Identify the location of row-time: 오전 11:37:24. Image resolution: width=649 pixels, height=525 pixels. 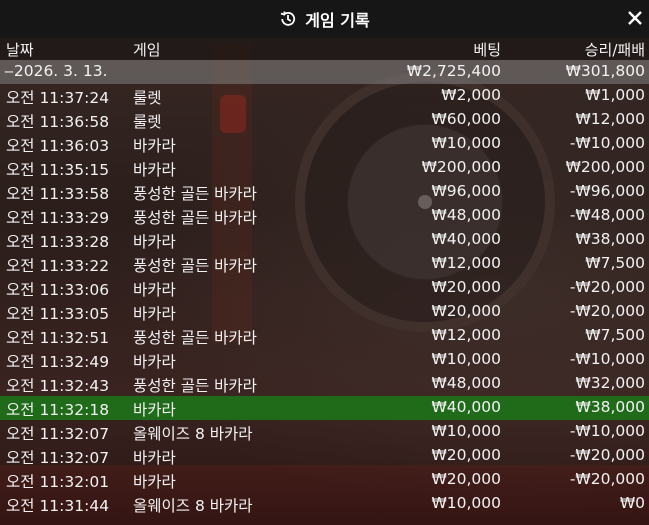
(58, 98).